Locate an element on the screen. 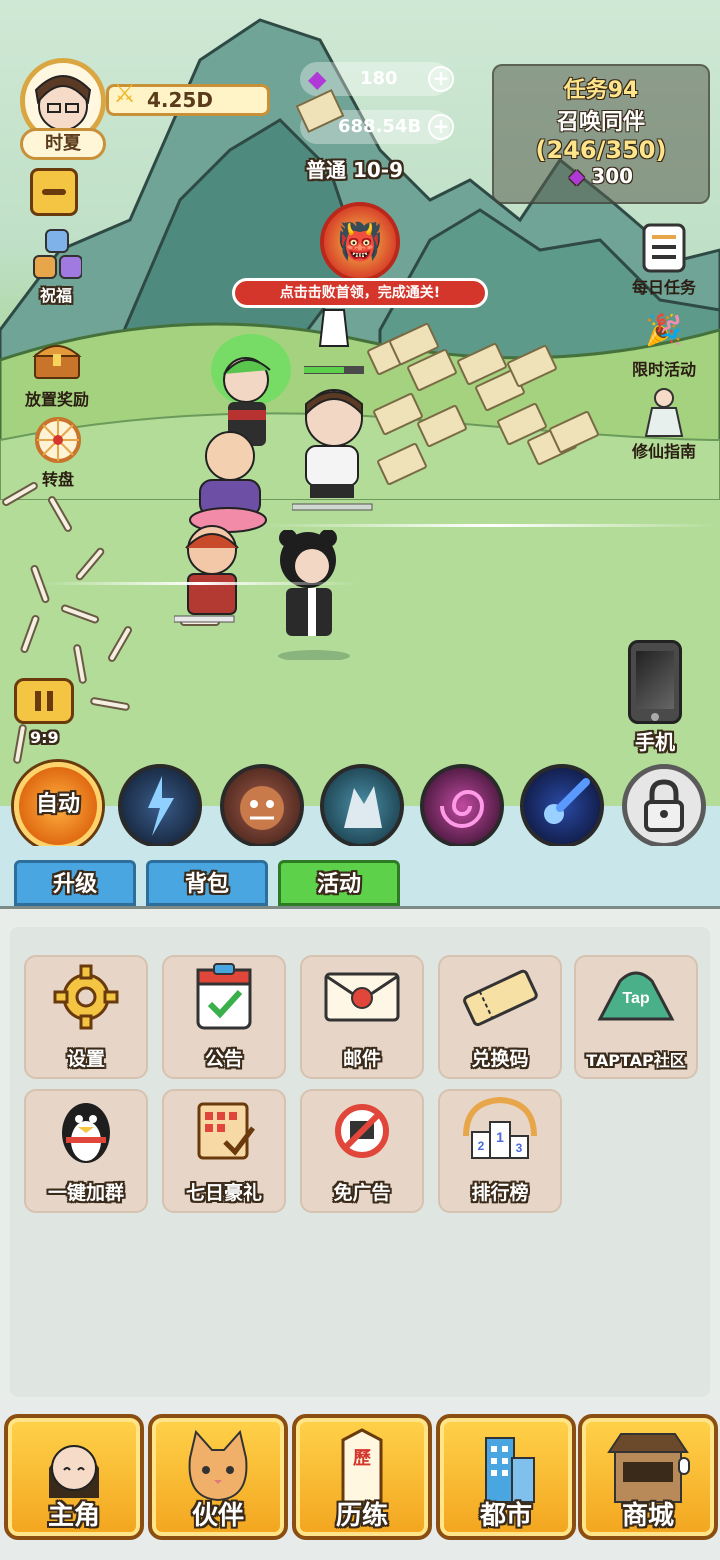 The image size is (720, 1560). mail-icon is located at coordinates (362, 997).